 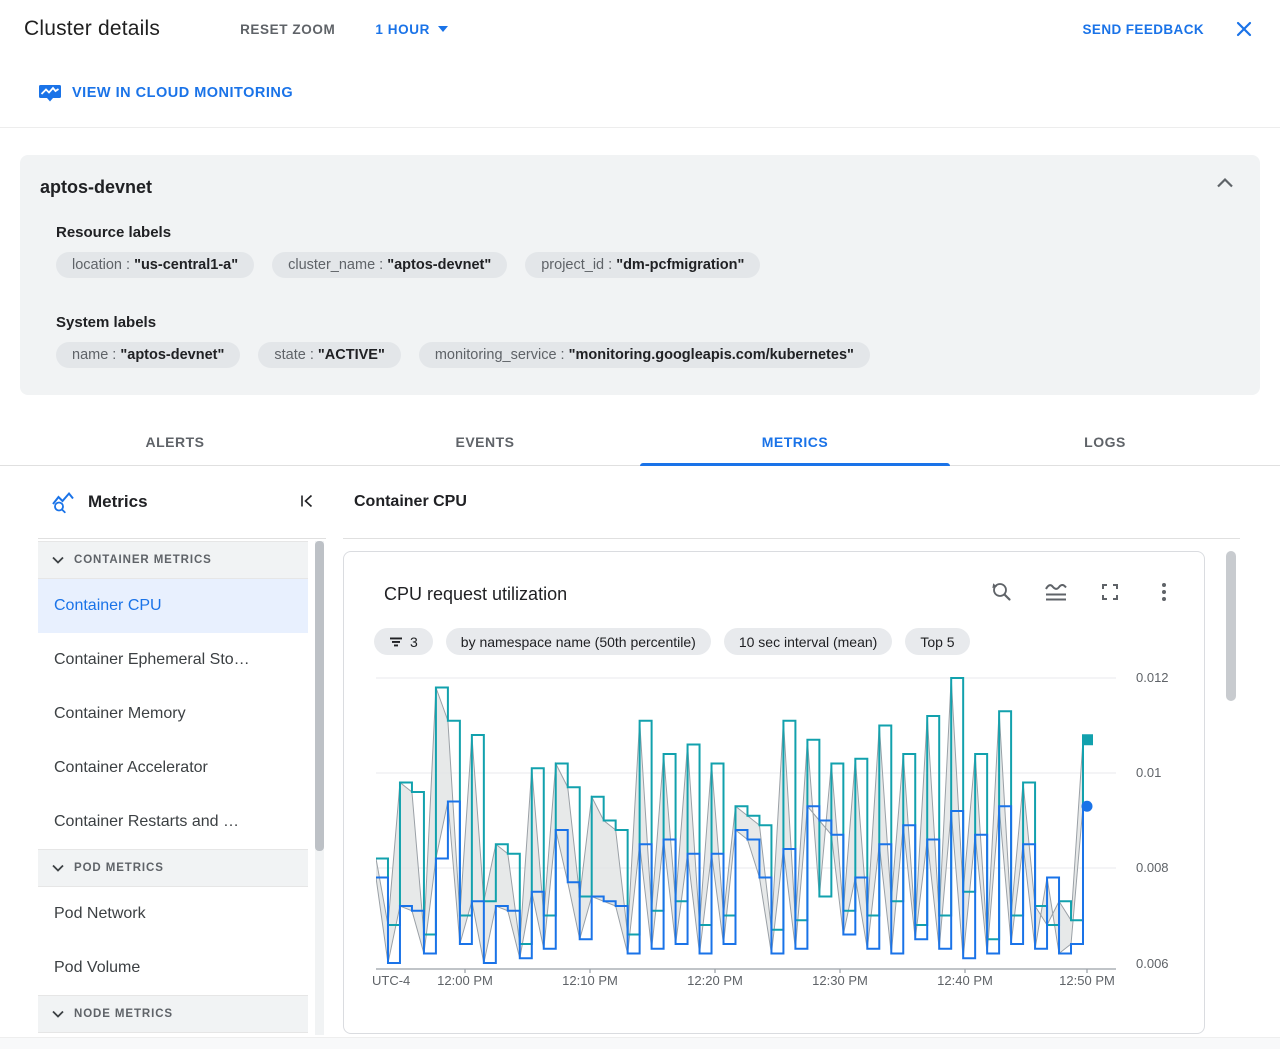 What do you see at coordinates (391, 980) in the screenshot?
I see `timezone-label: UTC-4` at bounding box center [391, 980].